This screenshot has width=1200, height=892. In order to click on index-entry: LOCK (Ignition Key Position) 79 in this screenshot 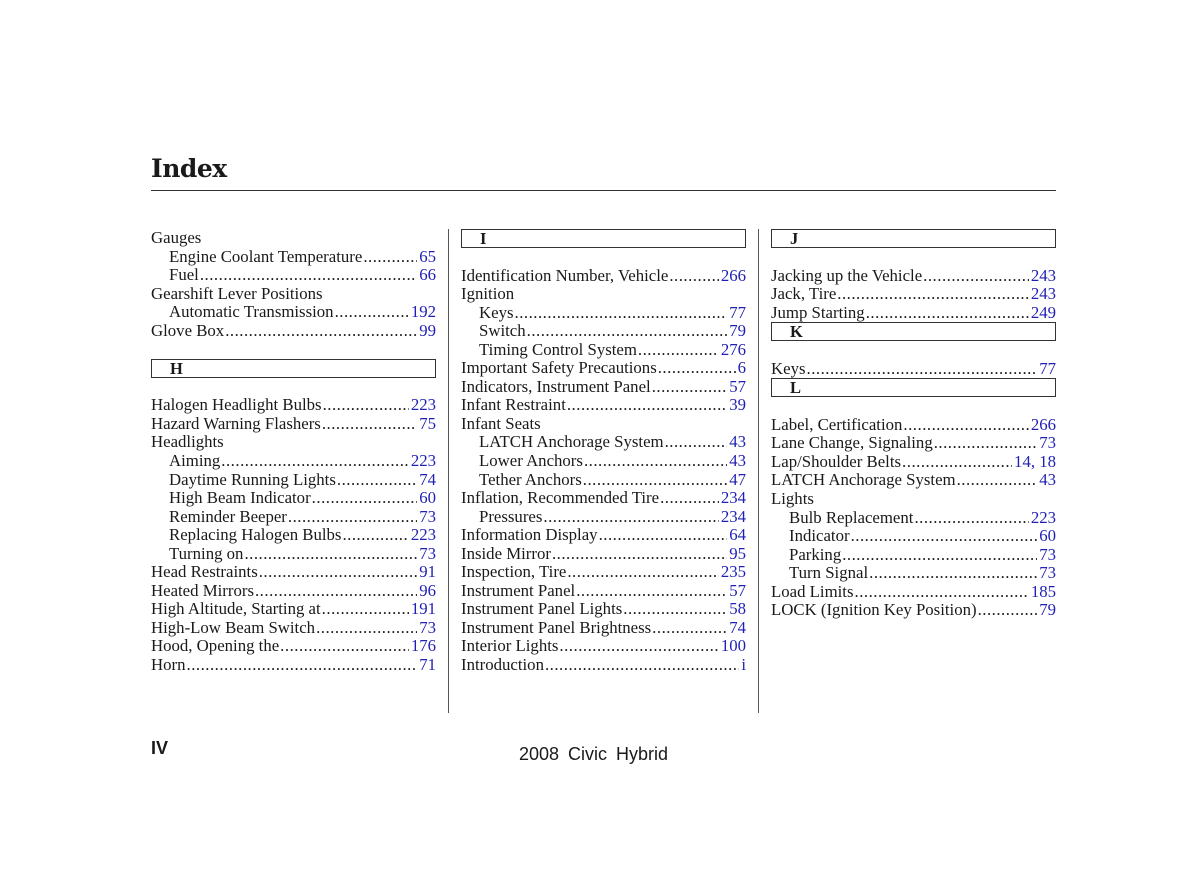, I will do `click(913, 610)`.